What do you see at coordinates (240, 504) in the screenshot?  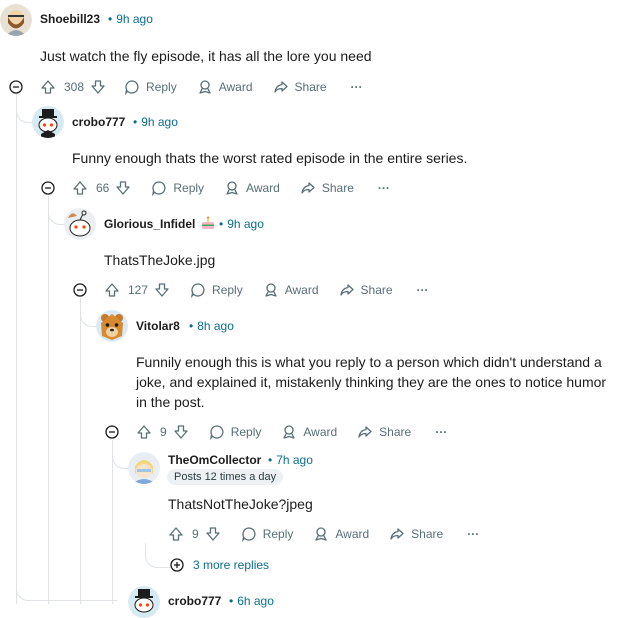 I see `comment-body: ThatsNotTheJoke?jpeg` at bounding box center [240, 504].